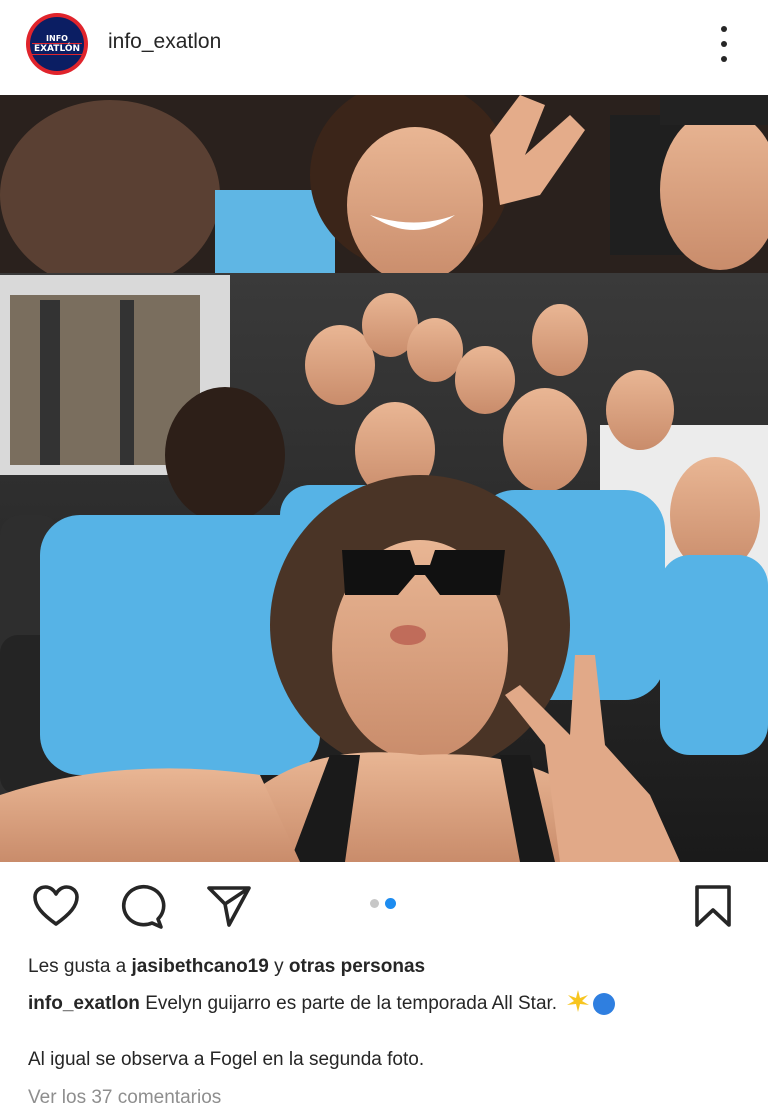 This screenshot has height=1115, width=768. Describe the element at coordinates (578, 1004) in the screenshot. I see `sparkle-star-emoji` at that location.